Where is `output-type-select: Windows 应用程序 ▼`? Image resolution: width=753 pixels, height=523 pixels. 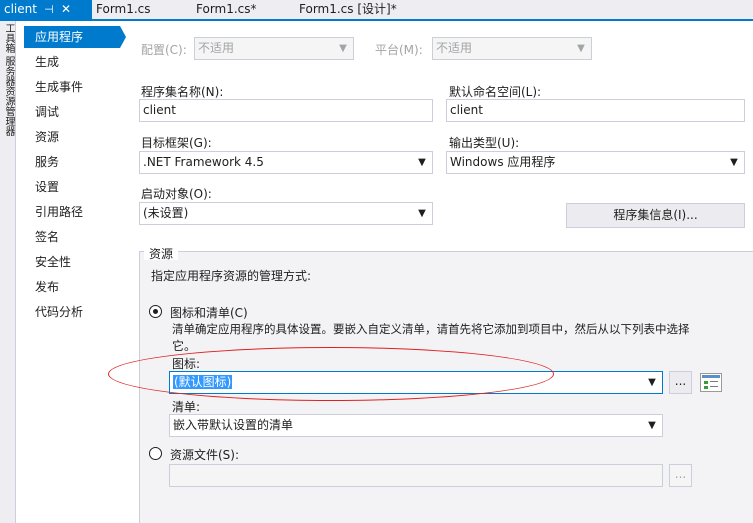
output-type-select: Windows 应用程序 ▼ is located at coordinates (595, 162).